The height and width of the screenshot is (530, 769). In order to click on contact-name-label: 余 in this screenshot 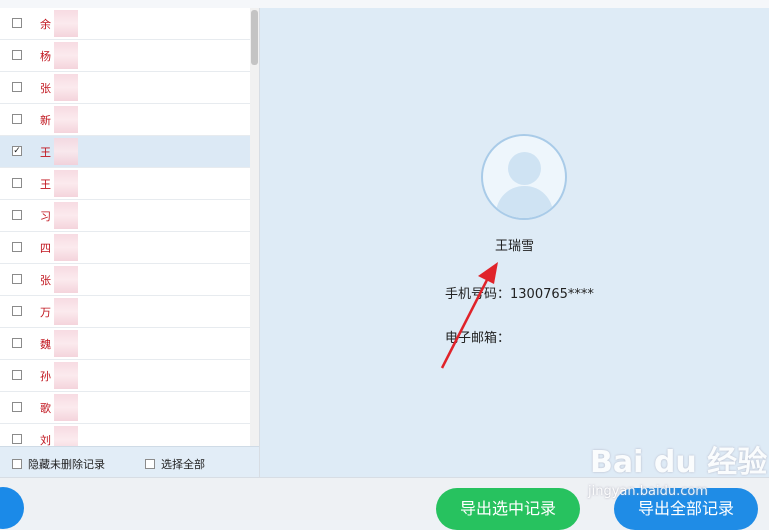, I will do `click(45, 24)`.